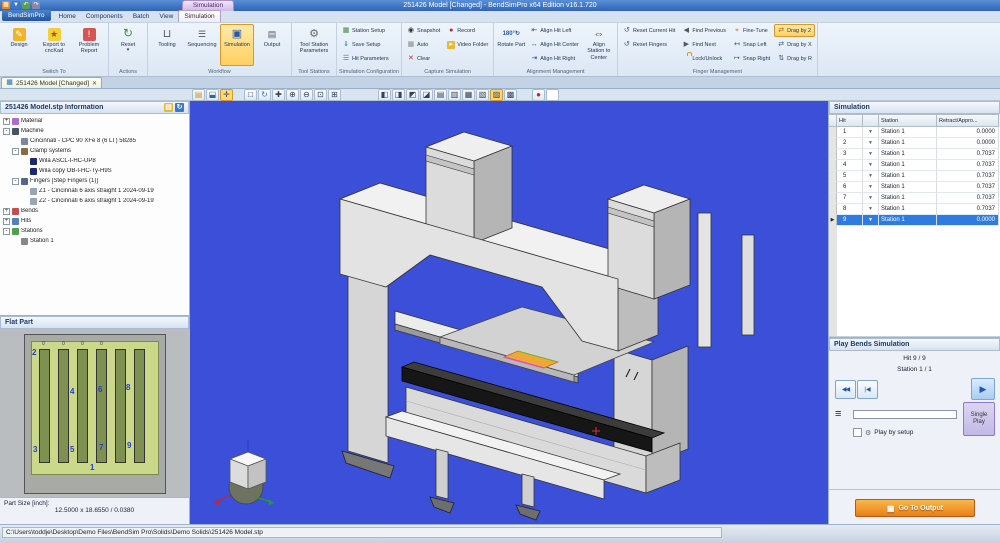 This screenshot has width=1000, height=543. Describe the element at coordinates (167, 45) in the screenshot. I see `tooling-button: ⊔ Tooling` at that location.